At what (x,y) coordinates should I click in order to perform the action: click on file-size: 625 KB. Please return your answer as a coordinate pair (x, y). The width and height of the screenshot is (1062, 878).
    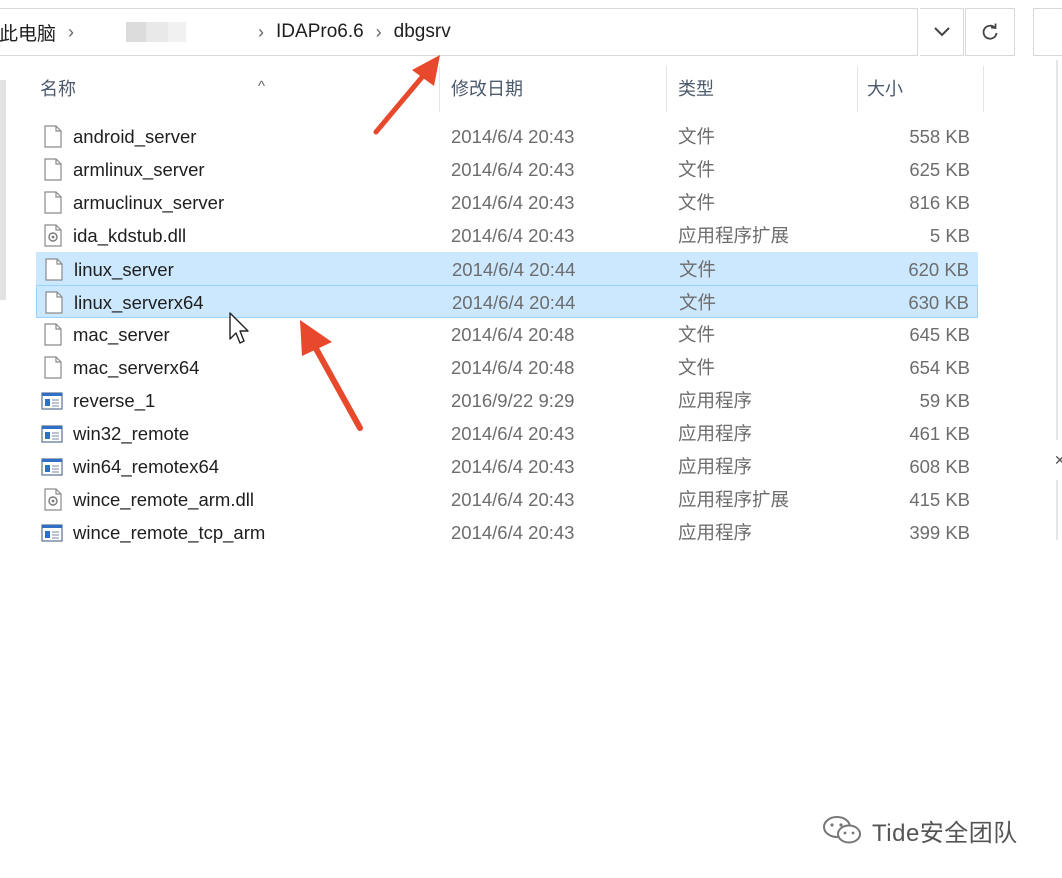
    Looking at the image, I should click on (939, 169).